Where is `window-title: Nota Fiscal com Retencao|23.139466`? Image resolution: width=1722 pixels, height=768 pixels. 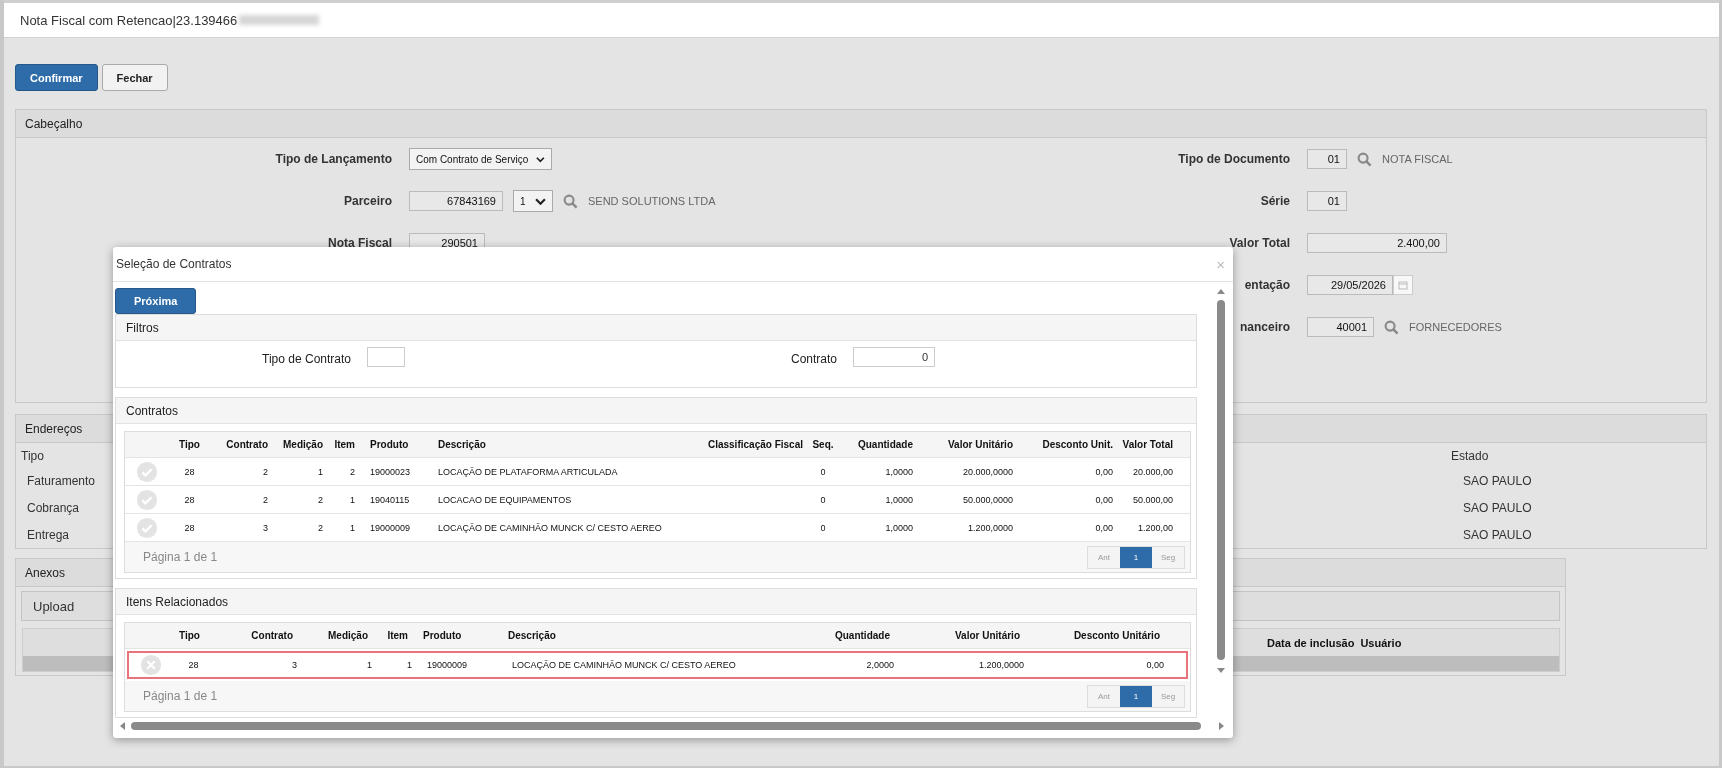 window-title: Nota Fiscal com Retencao|23.139466 is located at coordinates (129, 20).